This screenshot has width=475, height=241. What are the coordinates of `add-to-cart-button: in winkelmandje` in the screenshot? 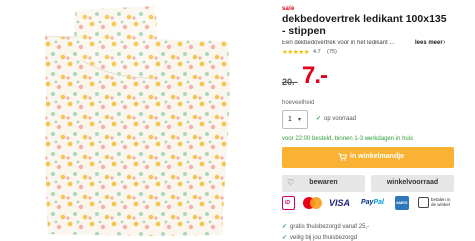 It's located at (368, 157).